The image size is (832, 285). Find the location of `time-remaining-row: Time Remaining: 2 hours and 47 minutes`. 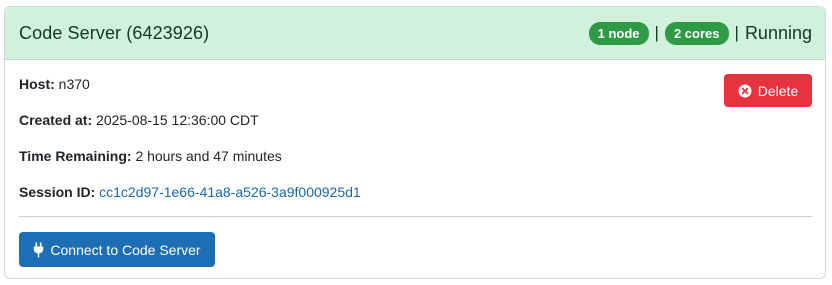

time-remaining-row: Time Remaining: 2 hours and 47 minutes is located at coordinates (150, 156).